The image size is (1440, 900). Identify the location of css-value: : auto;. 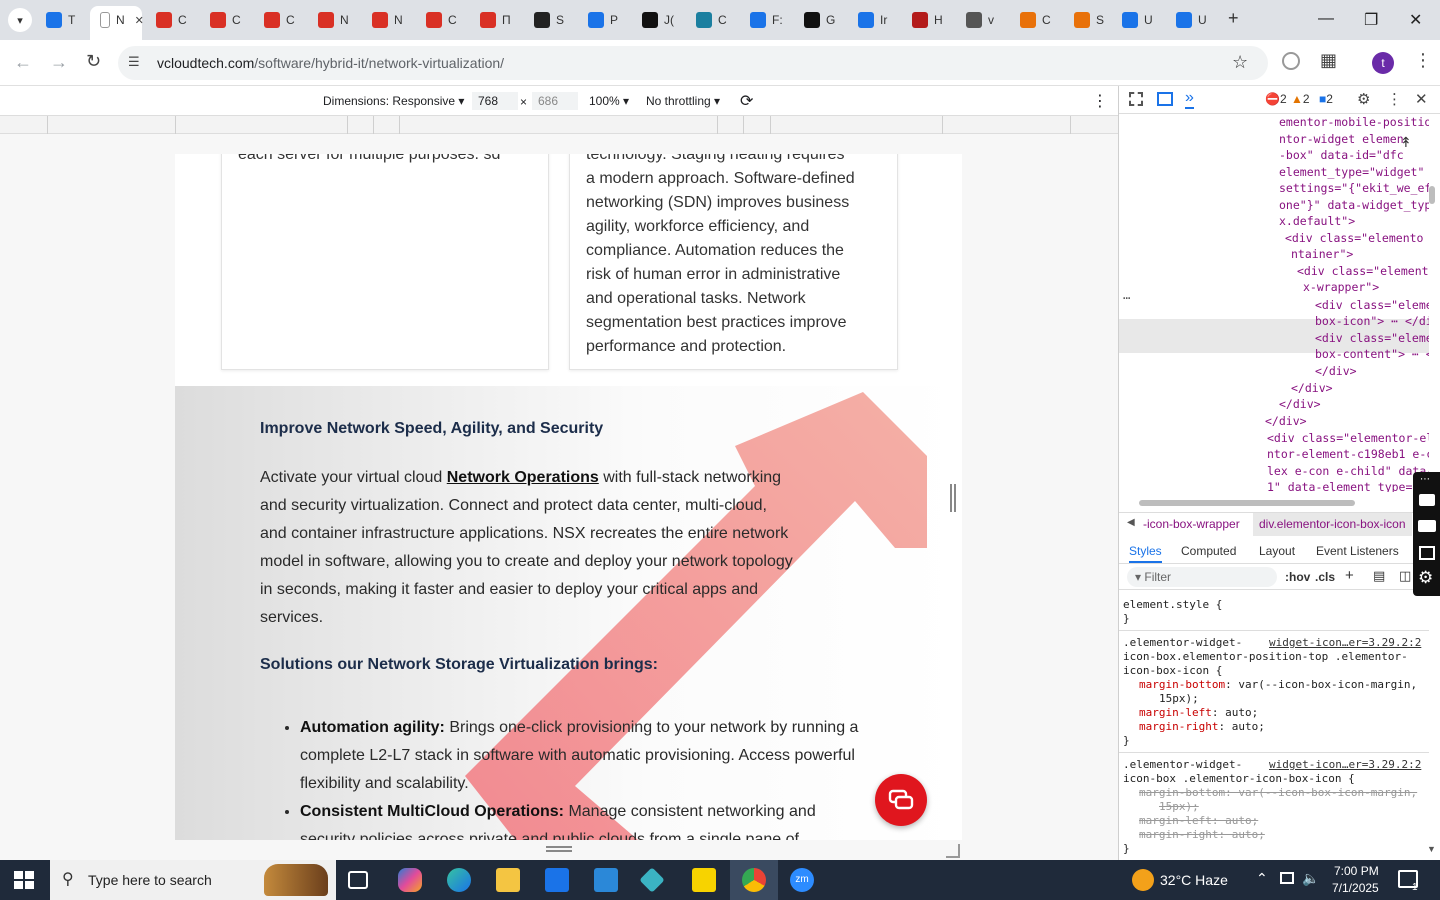
(1235, 712).